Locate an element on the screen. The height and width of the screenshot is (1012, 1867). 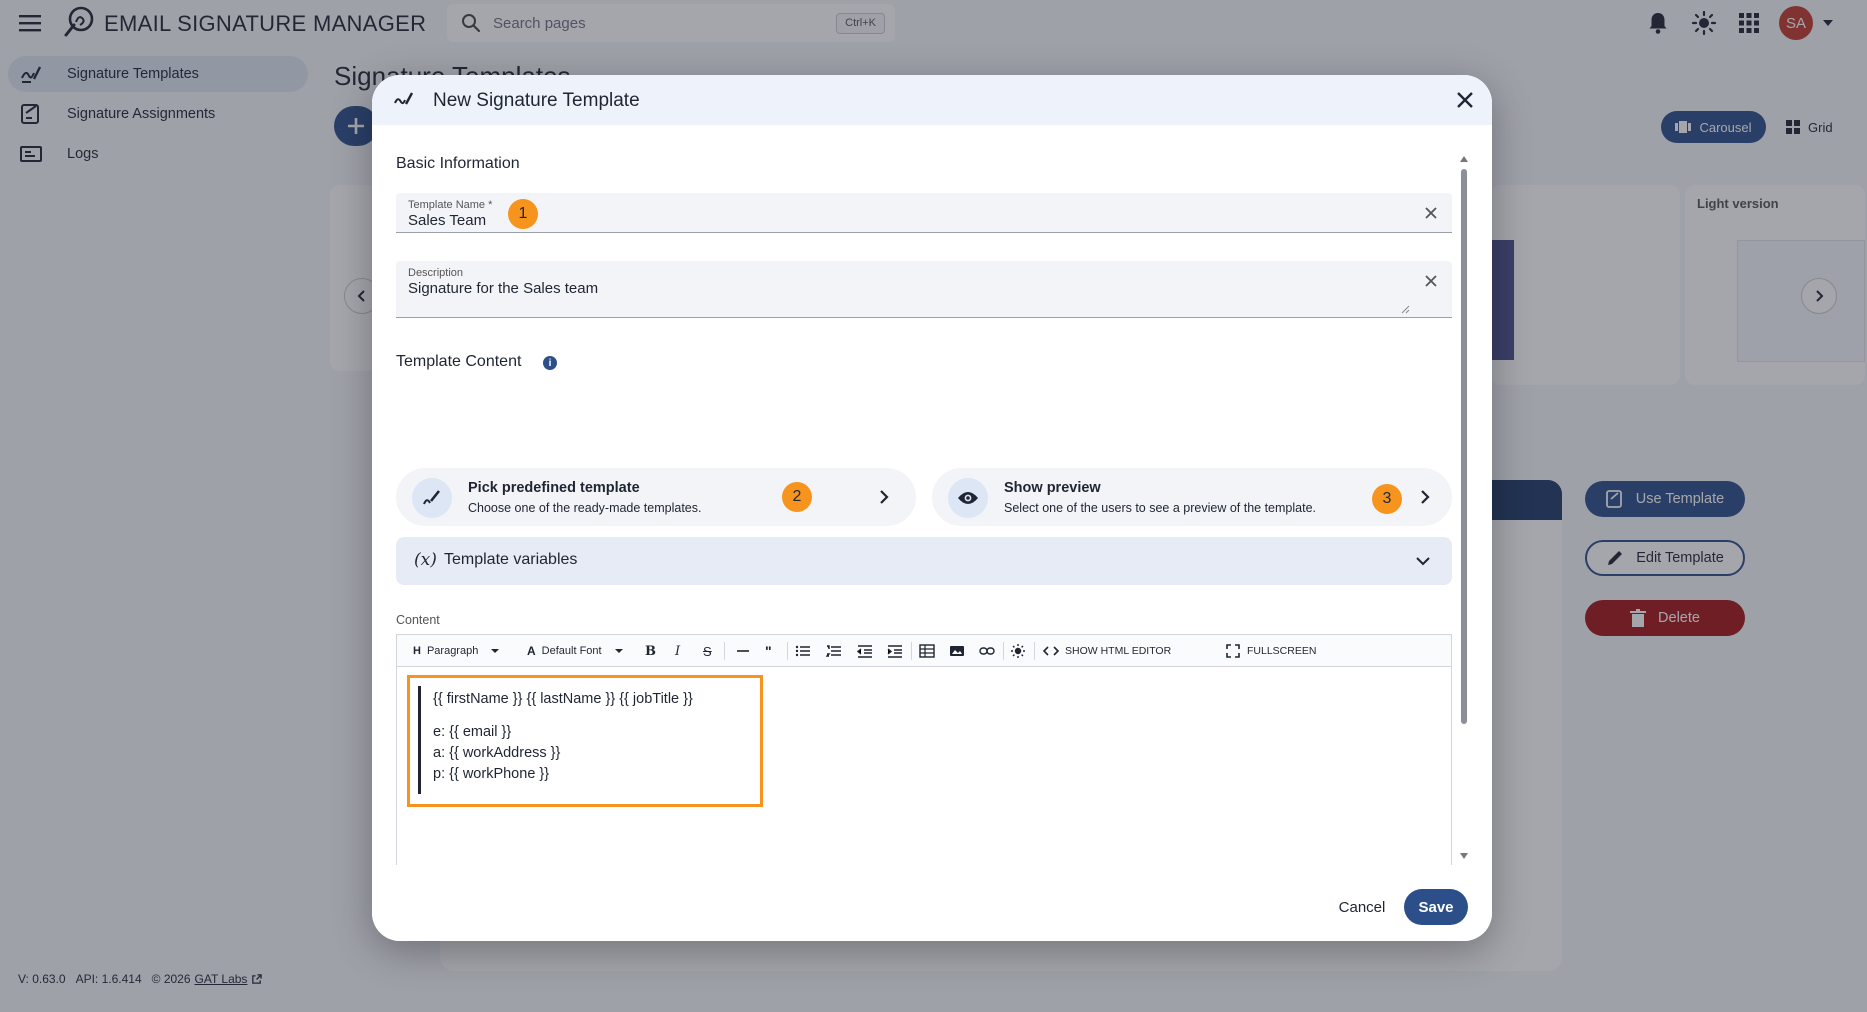
show-html-editor-button: SHOW HTML EDITOR is located at coordinates (1107, 651).